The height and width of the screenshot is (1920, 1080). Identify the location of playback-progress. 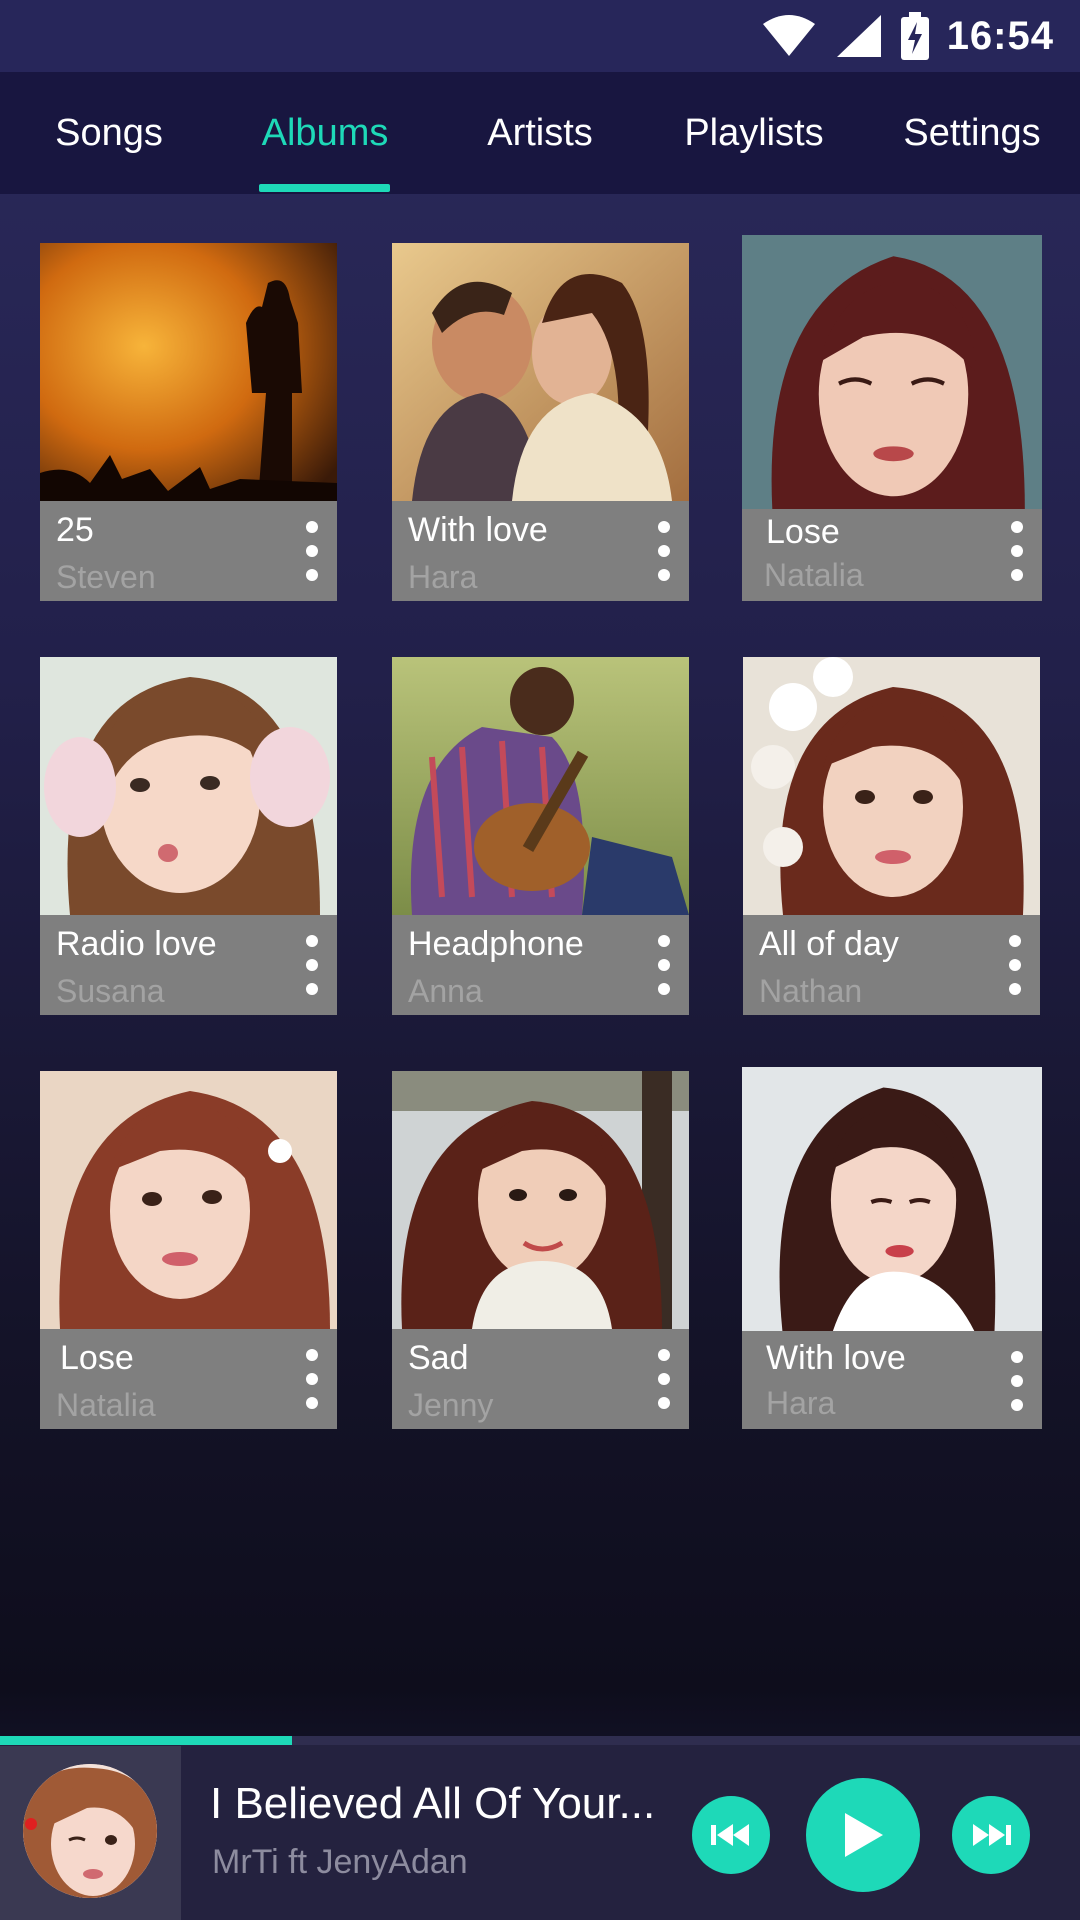
(540, 1740).